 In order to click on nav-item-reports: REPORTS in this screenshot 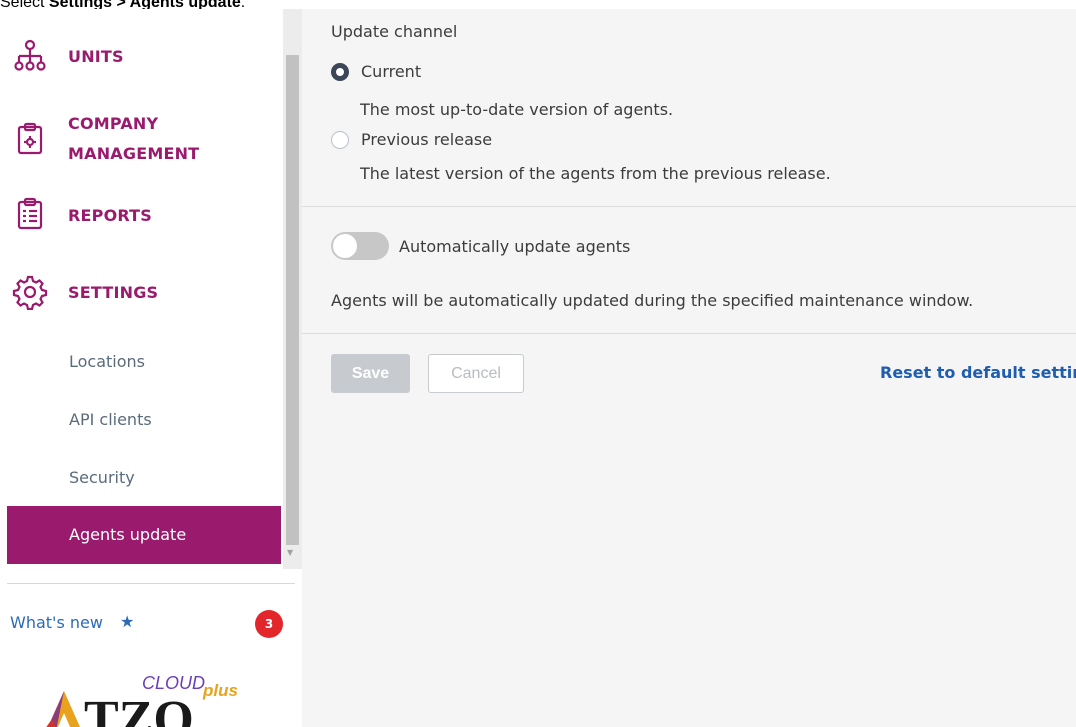, I will do `click(141, 216)`.